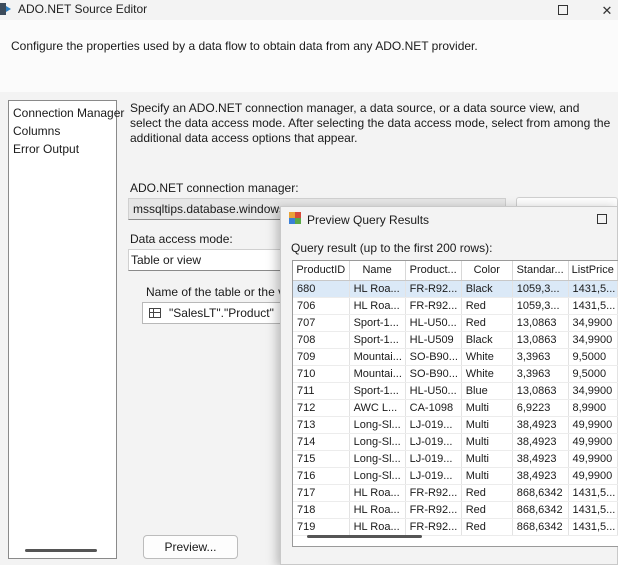 The image size is (618, 565). Describe the element at coordinates (321, 306) in the screenshot. I see `table-cell: 706` at that location.